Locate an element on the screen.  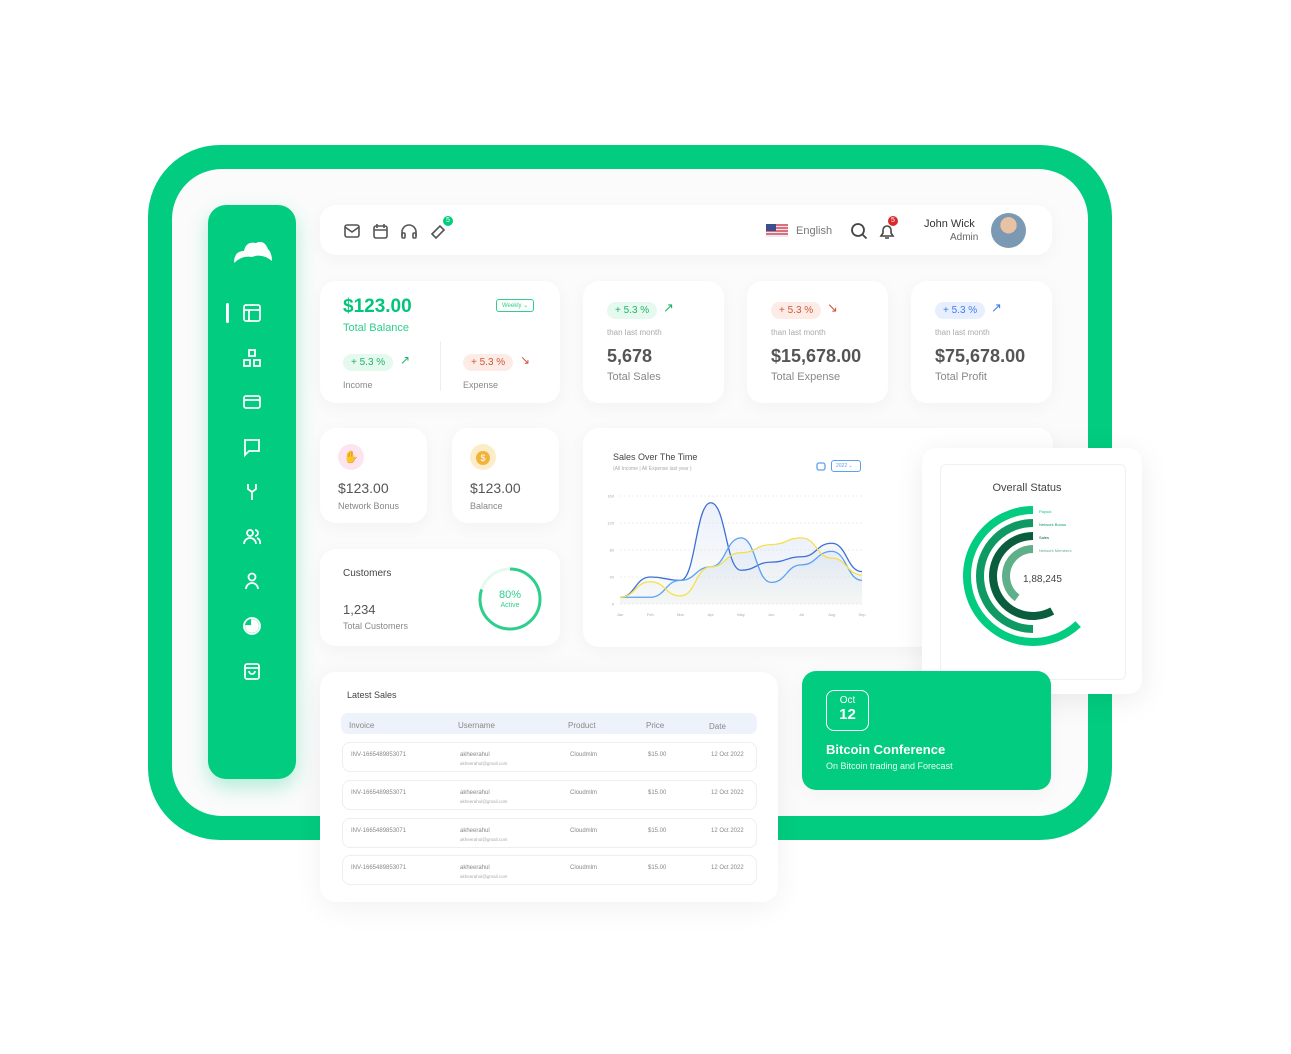
event-title: Bitcoin Conference is located at coordinates (886, 749).